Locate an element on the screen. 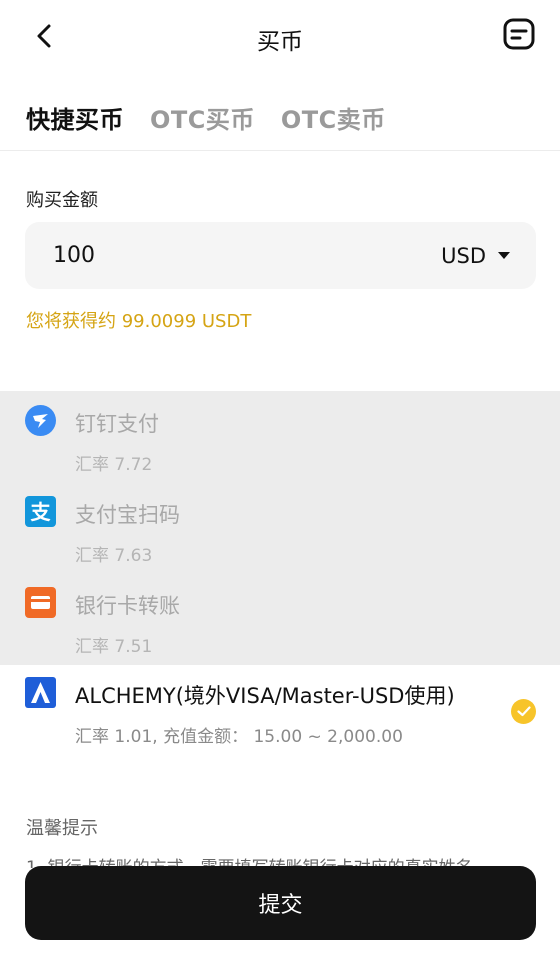 The width and height of the screenshot is (560, 959). tab-quick-buy: 快捷买币 is located at coordinates (75, 117).